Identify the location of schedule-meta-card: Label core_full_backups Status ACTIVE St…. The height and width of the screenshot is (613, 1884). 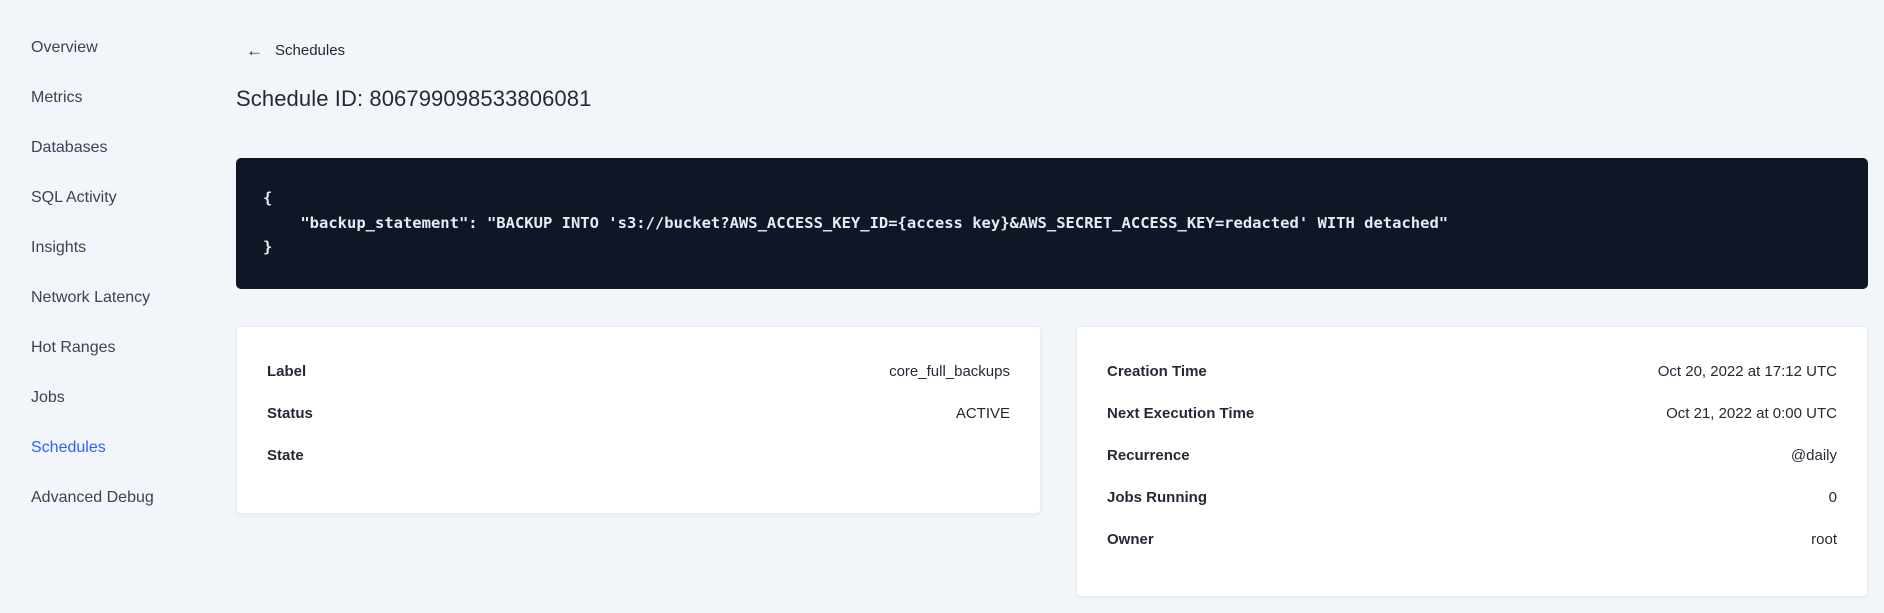
(638, 419).